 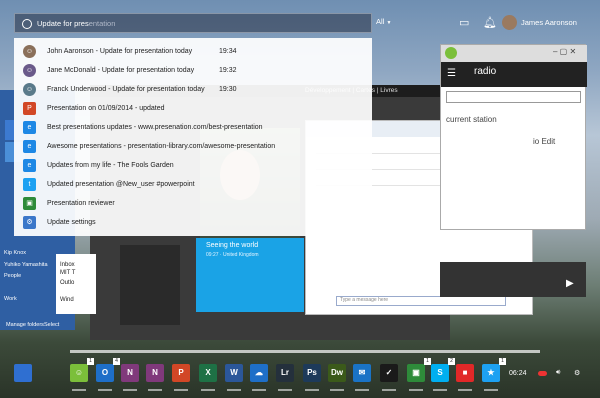 What do you see at coordinates (464, 22) in the screenshot?
I see `multitask-icon: ▭` at bounding box center [464, 22].